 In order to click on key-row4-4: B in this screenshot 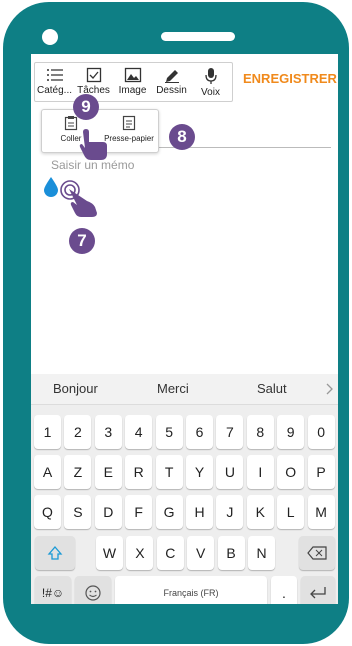, I will do `click(231, 553)`.